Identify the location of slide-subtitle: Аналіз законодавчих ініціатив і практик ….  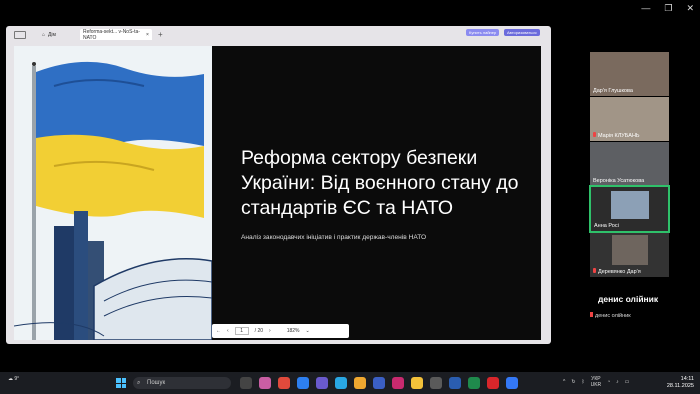
(334, 237).